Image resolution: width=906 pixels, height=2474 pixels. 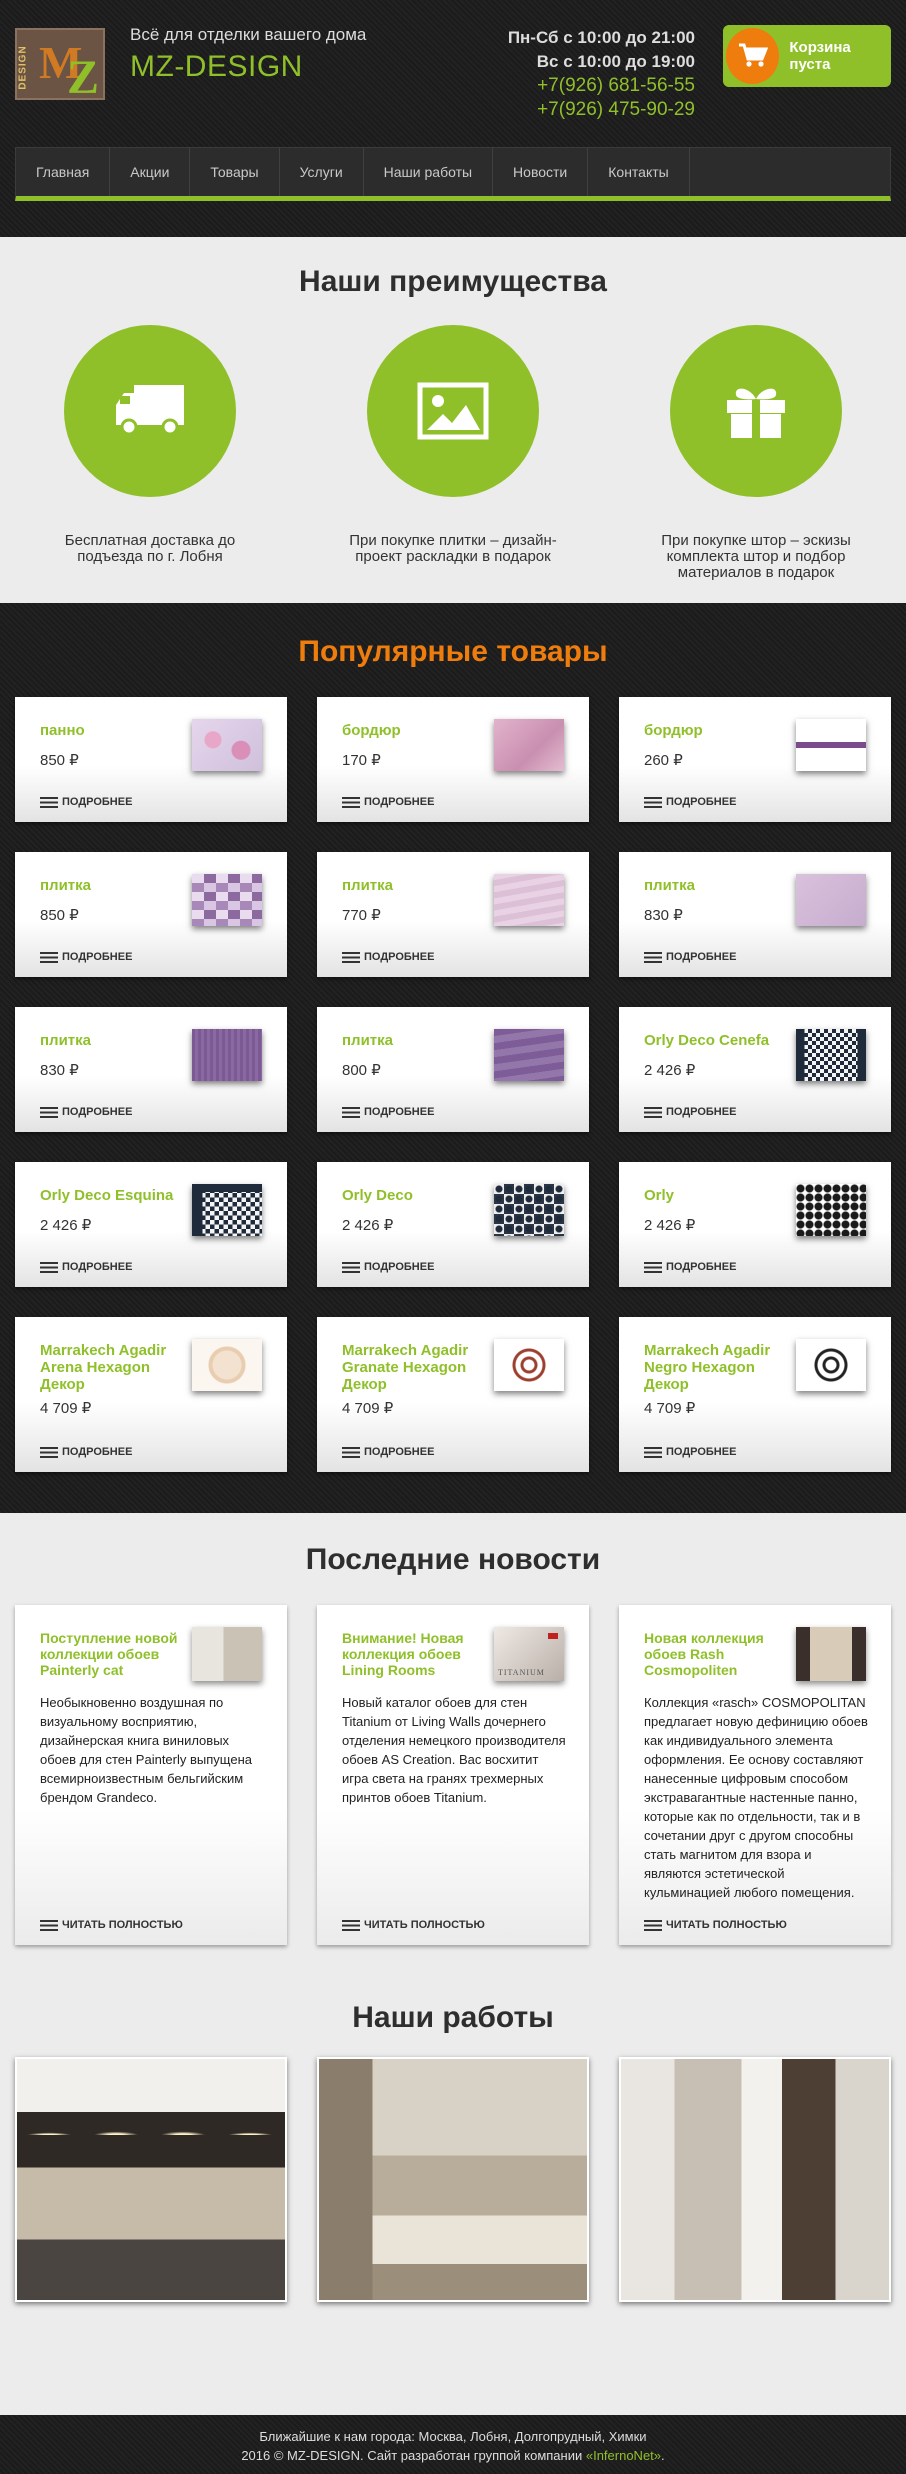 I want to click on nav-item-services: Услуги, so click(x=322, y=172).